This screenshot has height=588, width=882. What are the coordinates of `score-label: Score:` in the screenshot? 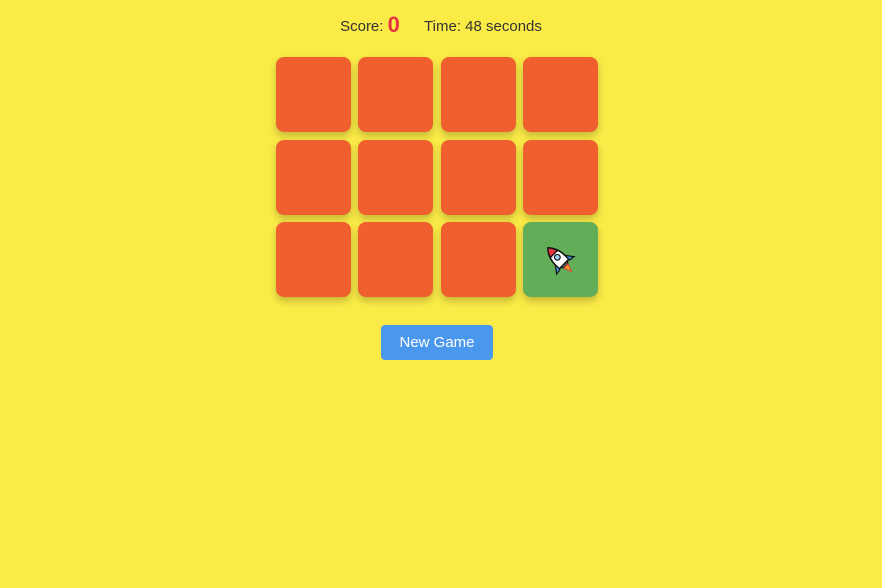 It's located at (362, 26).